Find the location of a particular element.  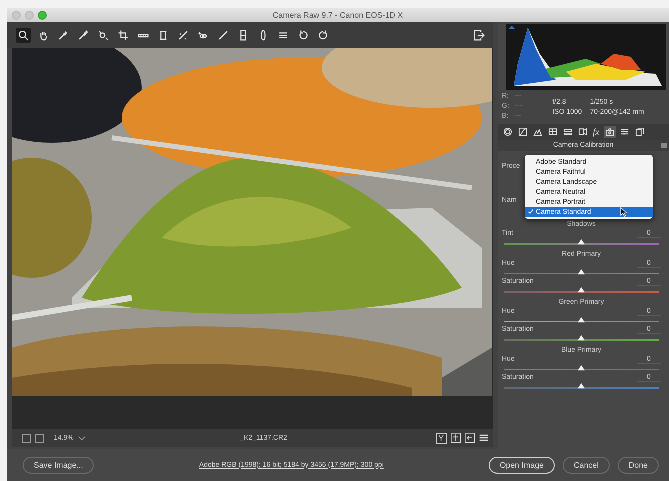

footer-button: Done is located at coordinates (638, 465).